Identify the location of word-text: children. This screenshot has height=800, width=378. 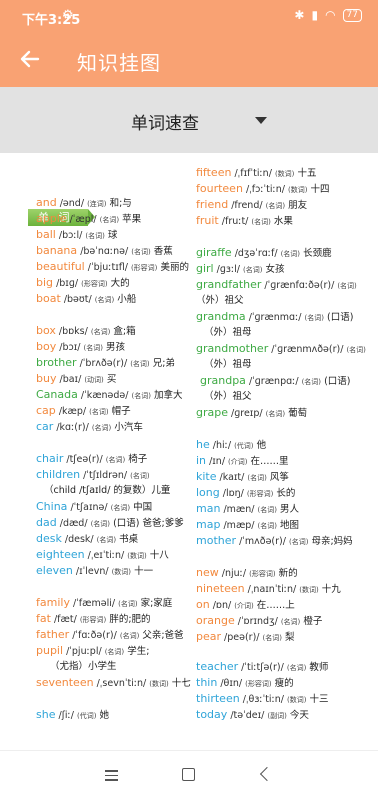
(58, 474).